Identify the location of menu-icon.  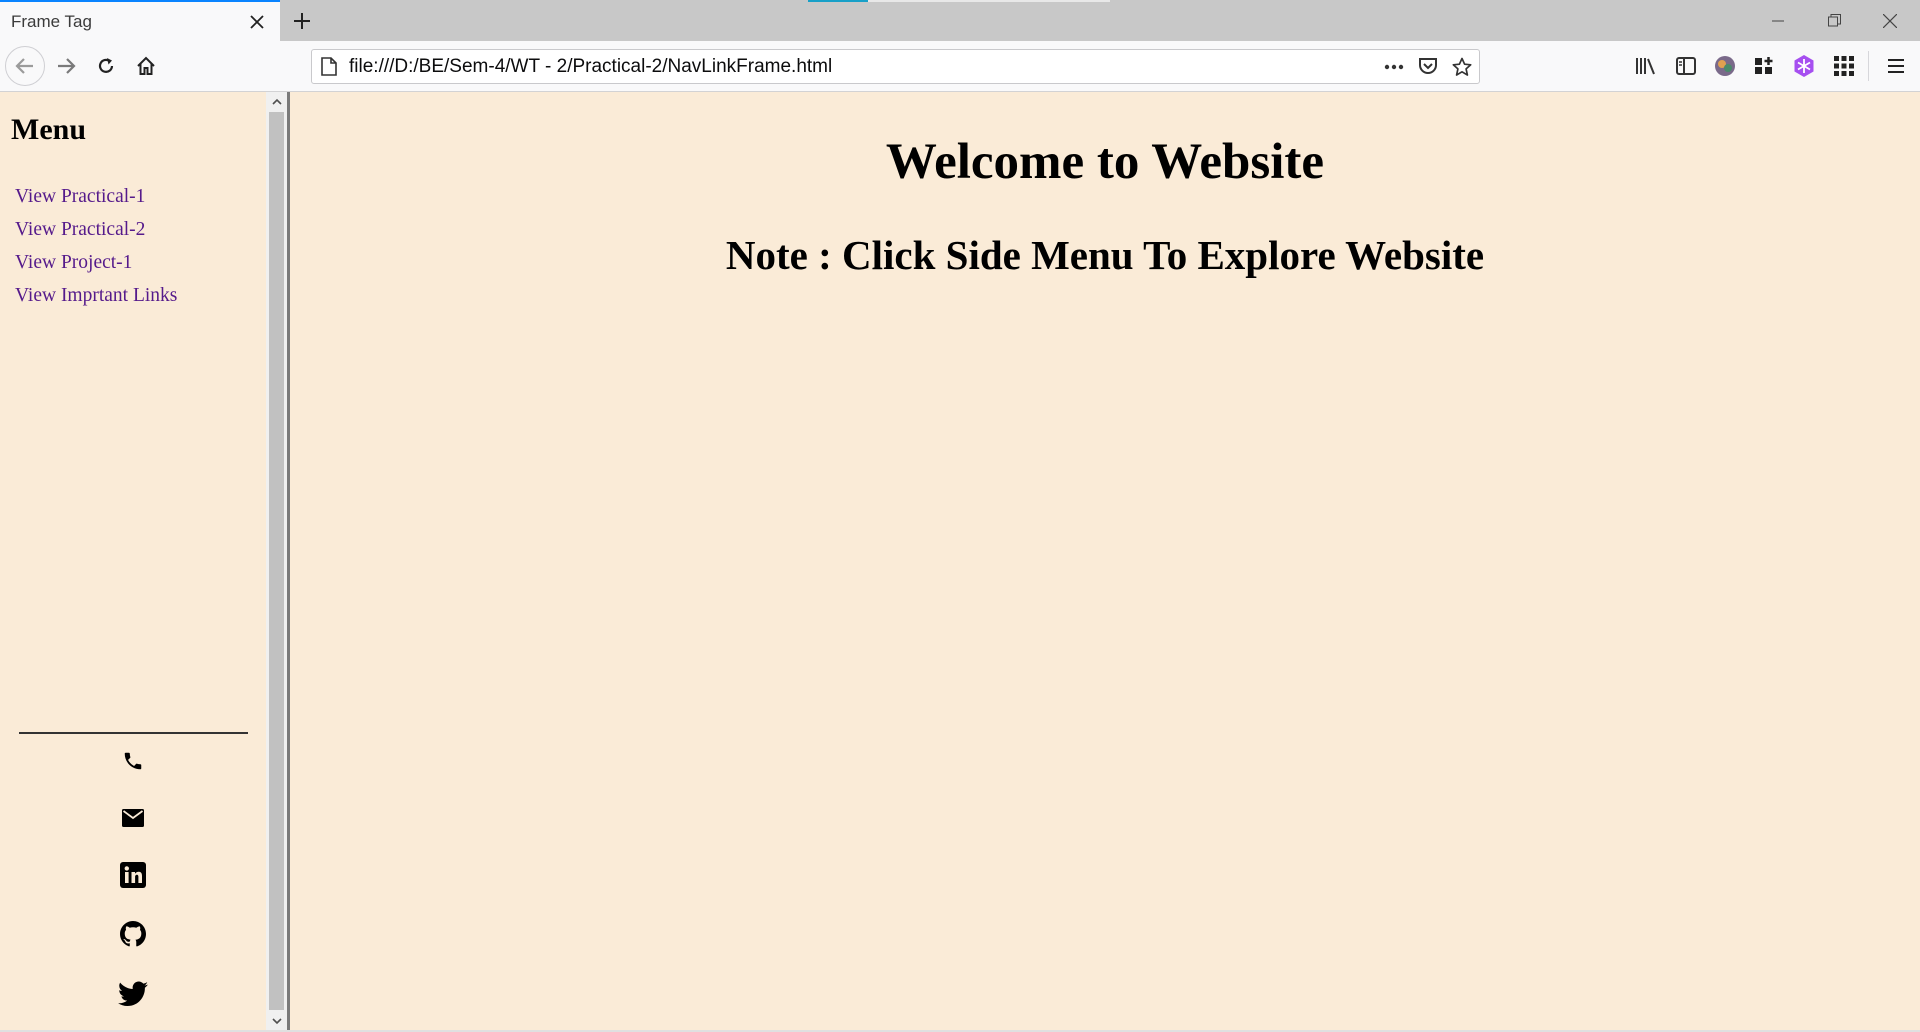
(1896, 66).